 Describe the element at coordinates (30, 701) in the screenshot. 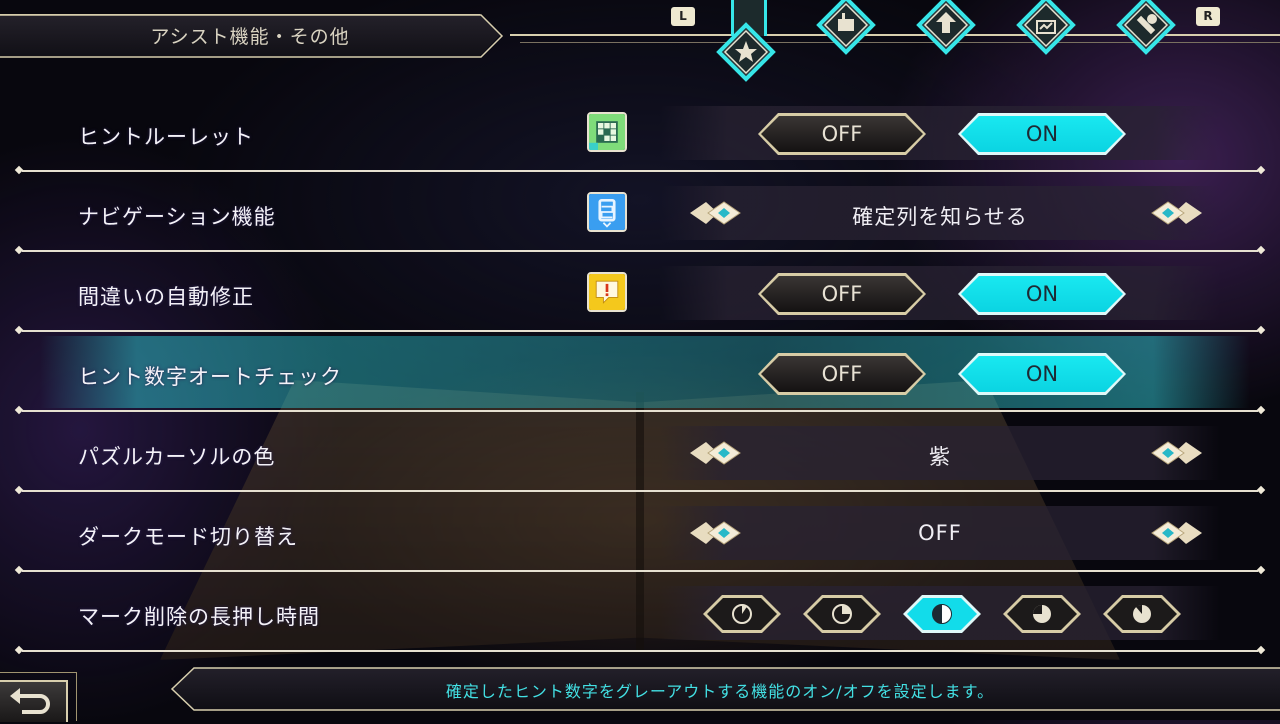

I see `back-arrow-icon` at that location.